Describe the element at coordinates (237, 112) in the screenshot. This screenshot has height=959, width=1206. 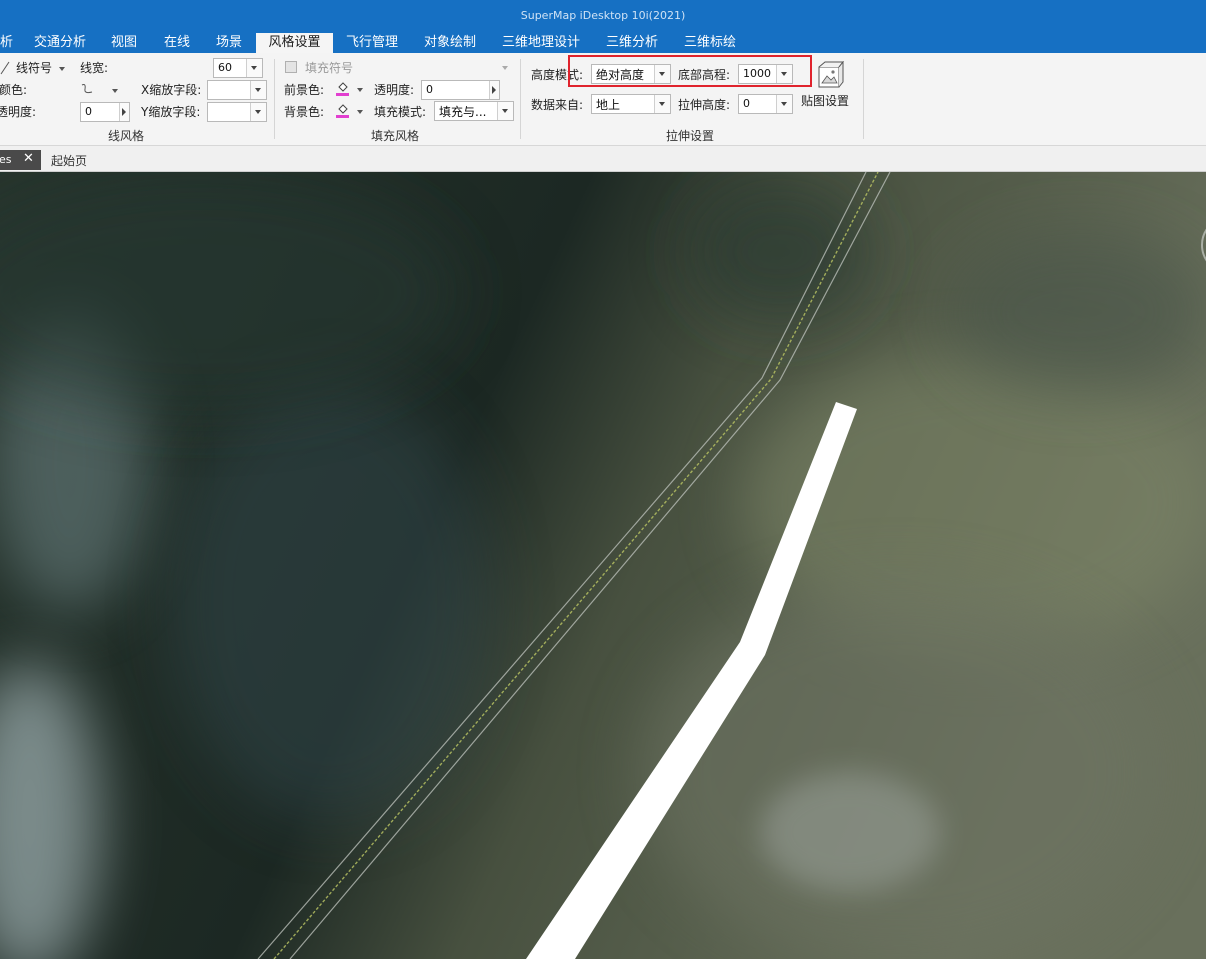
I see `y-scale-field-combo` at that location.